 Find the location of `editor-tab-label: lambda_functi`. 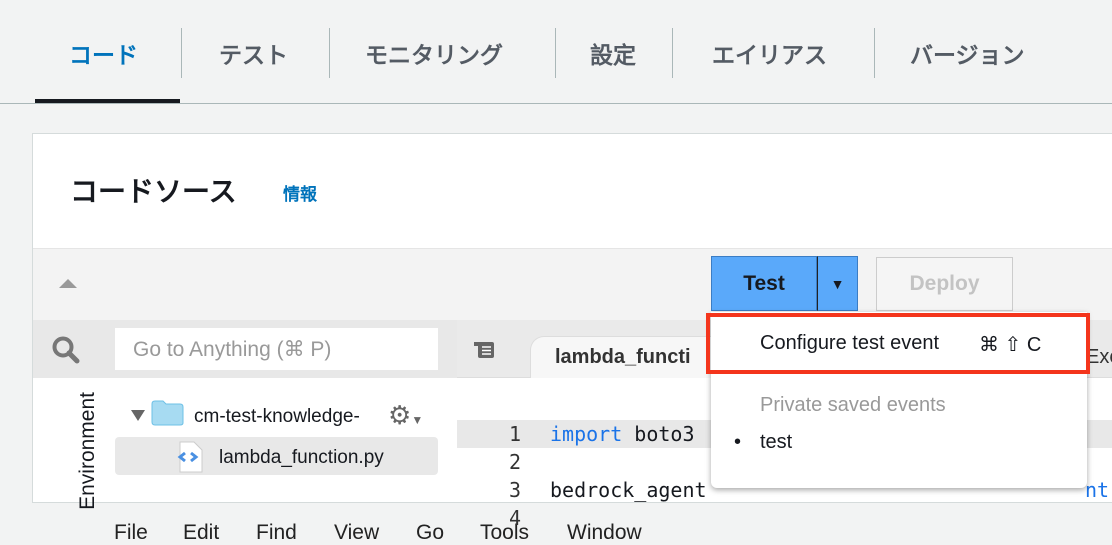

editor-tab-label: lambda_functi is located at coordinates (623, 357).